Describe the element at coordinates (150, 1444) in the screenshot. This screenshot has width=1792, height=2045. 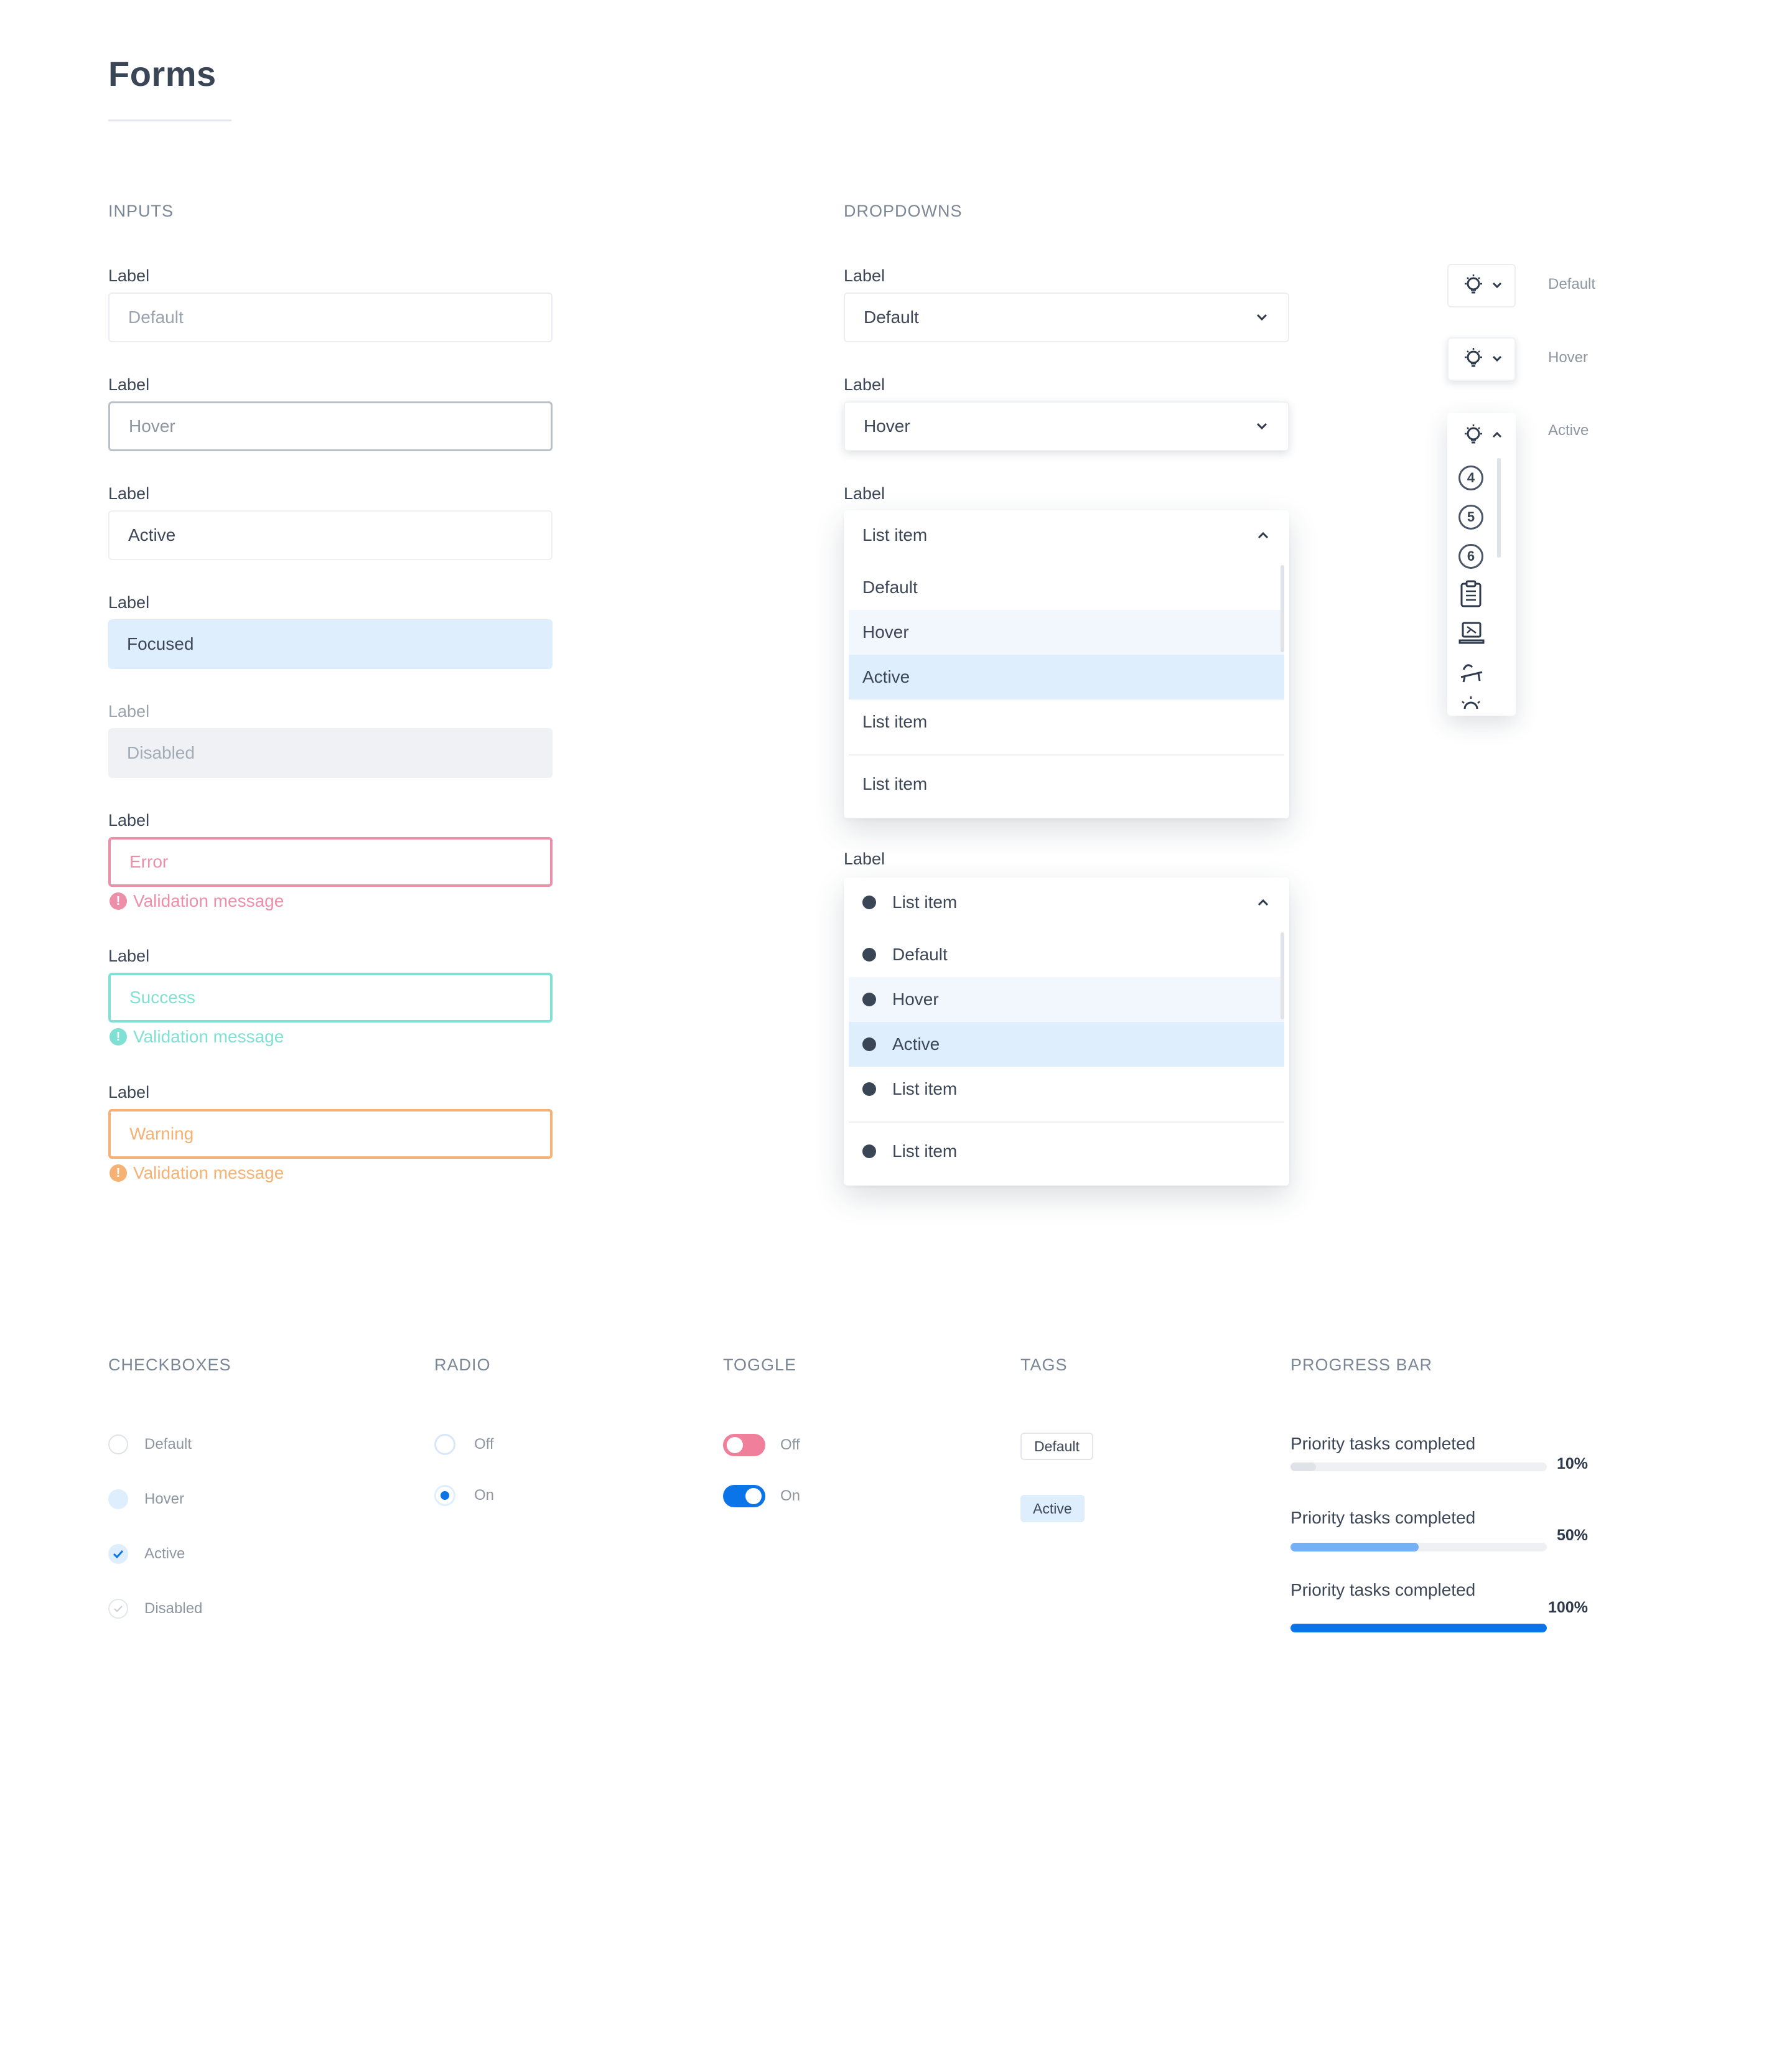
I see `checkbox-default: Default` at that location.